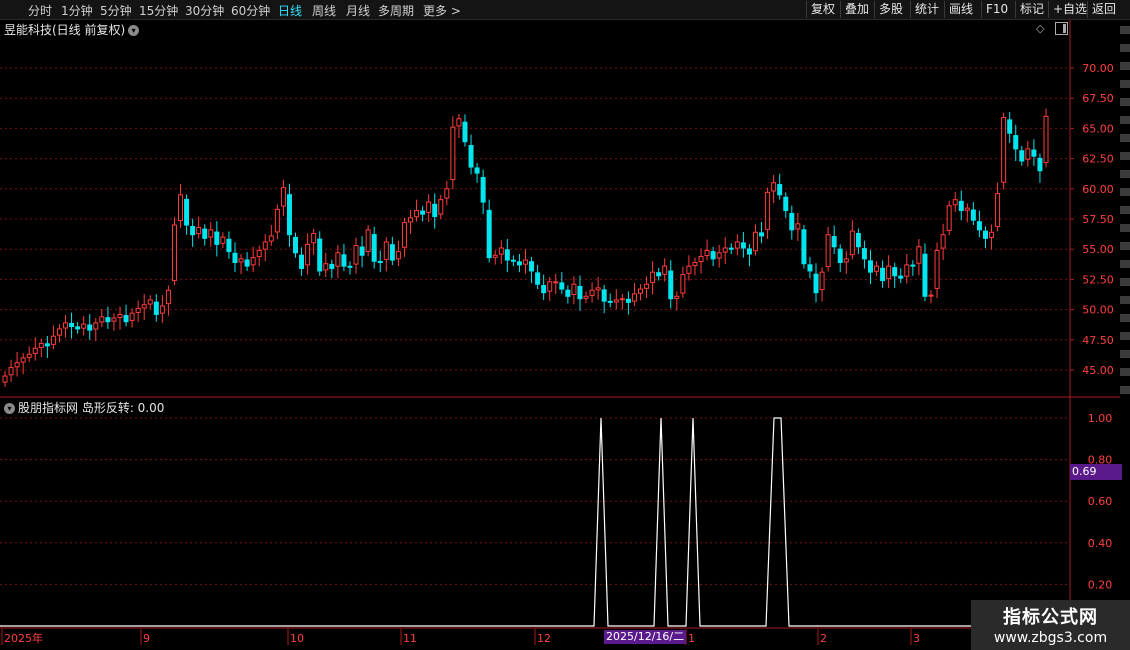 This screenshot has height=650, width=1130. What do you see at coordinates (1040, 28) in the screenshot?
I see `diamond-icon: ◇` at bounding box center [1040, 28].